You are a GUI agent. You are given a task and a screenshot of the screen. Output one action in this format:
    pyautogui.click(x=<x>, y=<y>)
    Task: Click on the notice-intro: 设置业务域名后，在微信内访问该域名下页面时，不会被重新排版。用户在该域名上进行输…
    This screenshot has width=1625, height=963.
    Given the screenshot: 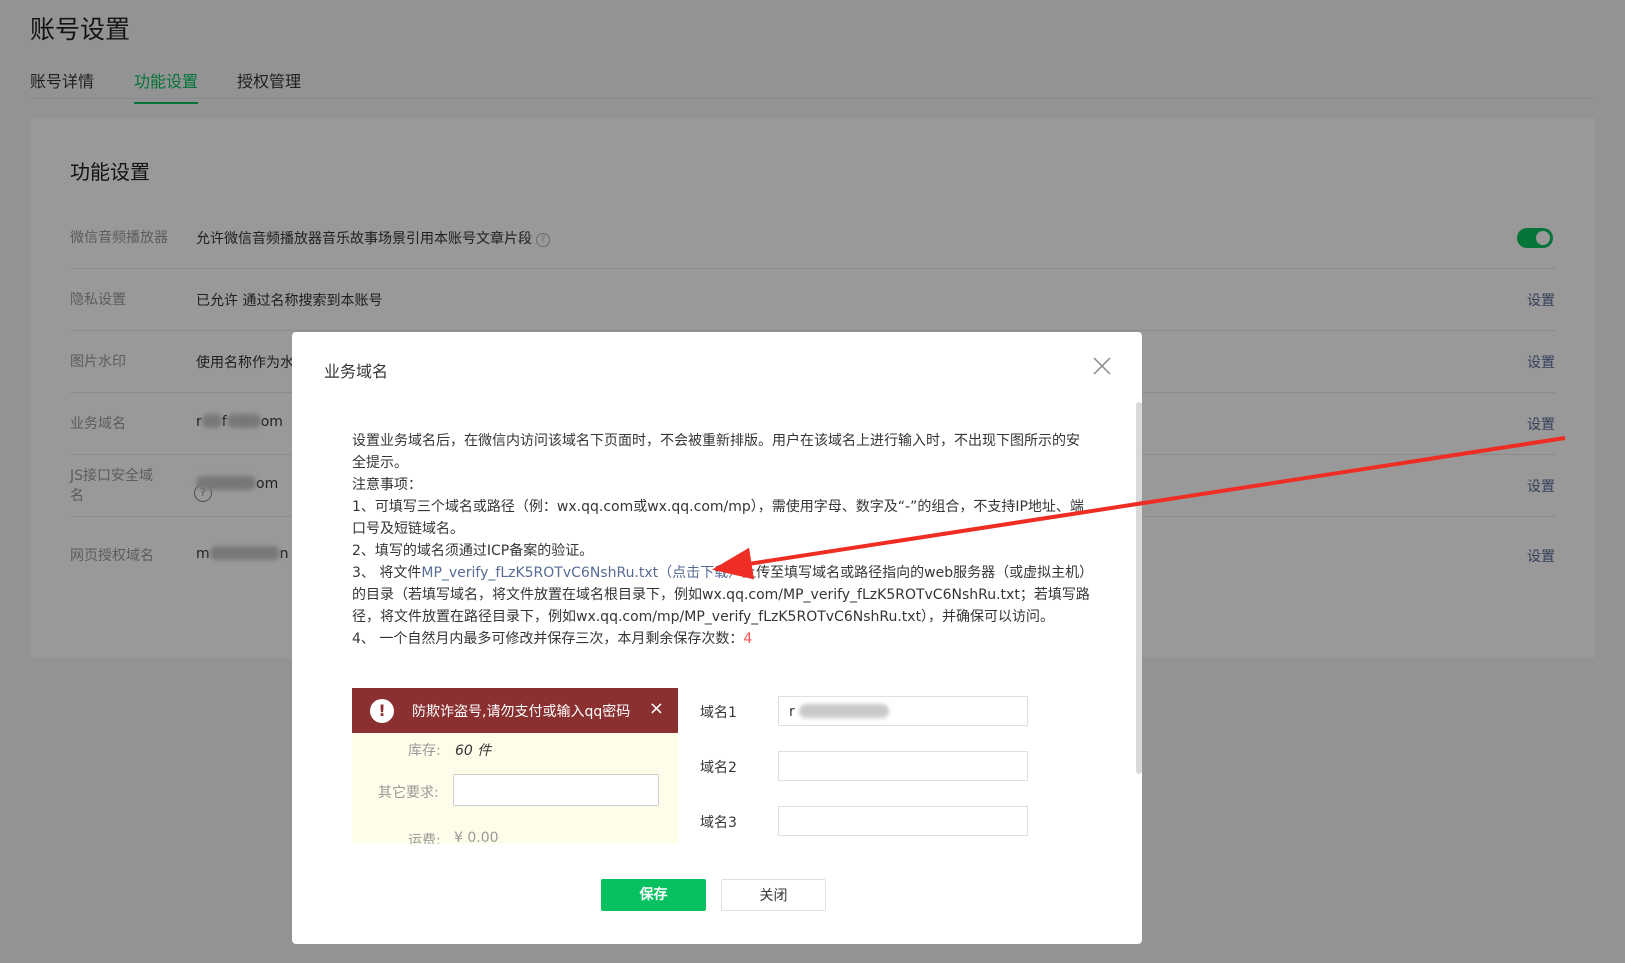 What is the action you would take?
    pyautogui.click(x=716, y=452)
    